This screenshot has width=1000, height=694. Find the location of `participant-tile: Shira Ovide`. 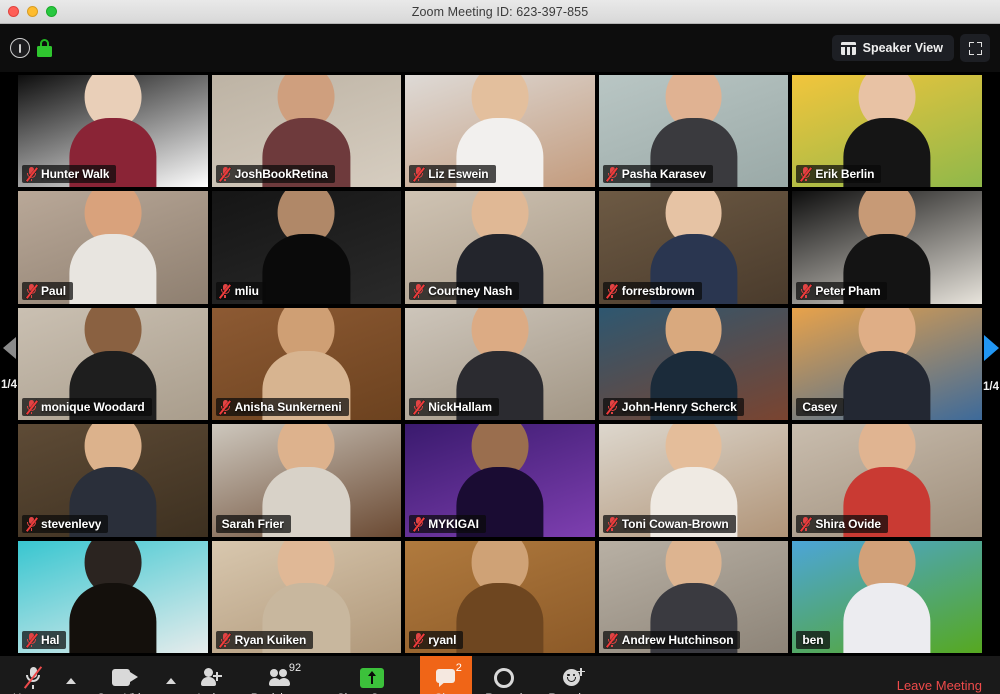

participant-tile: Shira Ovide is located at coordinates (887, 480).